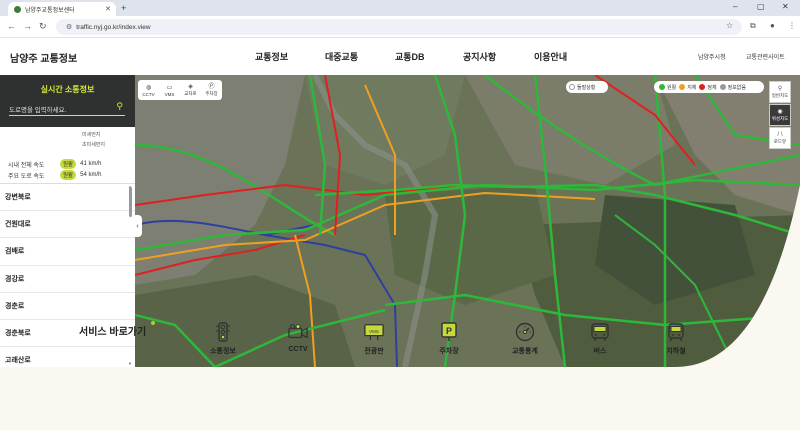 The height and width of the screenshot is (430, 800). I want to click on road-item: 건원대로, so click(67, 225).